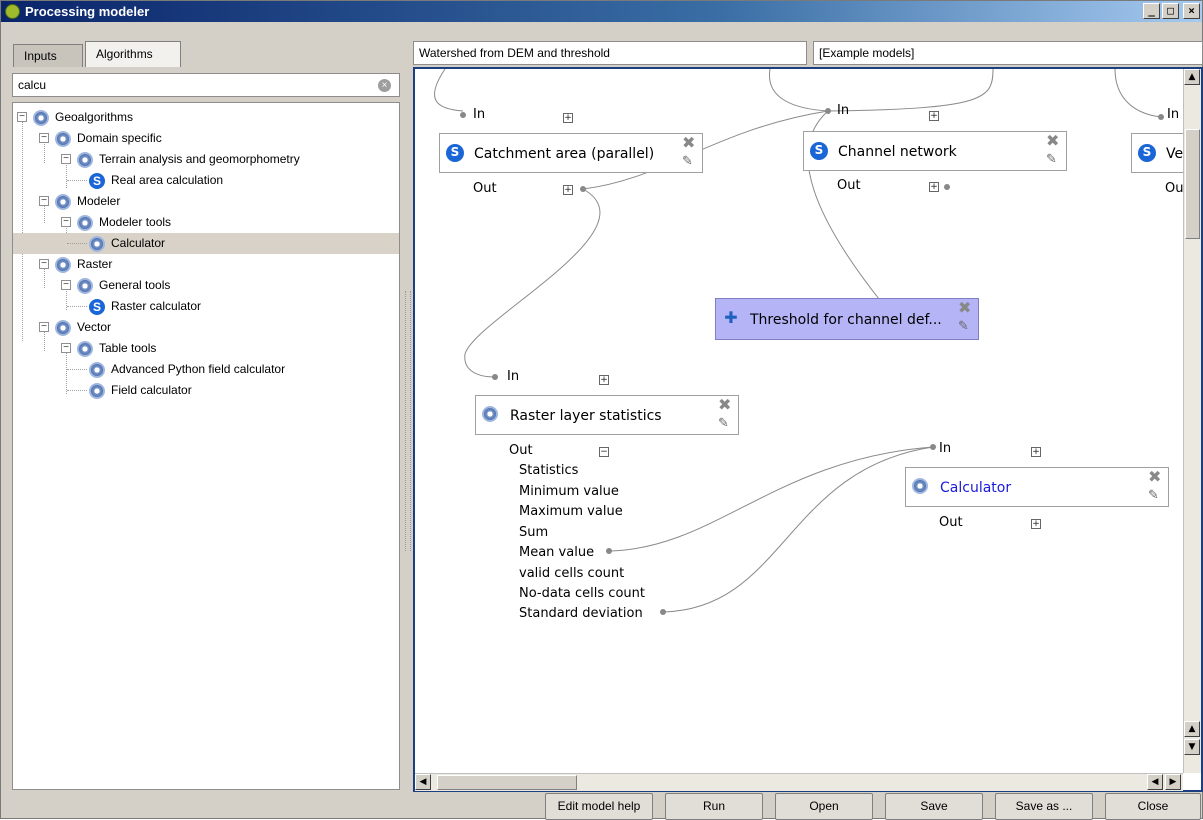  What do you see at coordinates (1170, 11) in the screenshot?
I see `maximize-button: □` at bounding box center [1170, 11].